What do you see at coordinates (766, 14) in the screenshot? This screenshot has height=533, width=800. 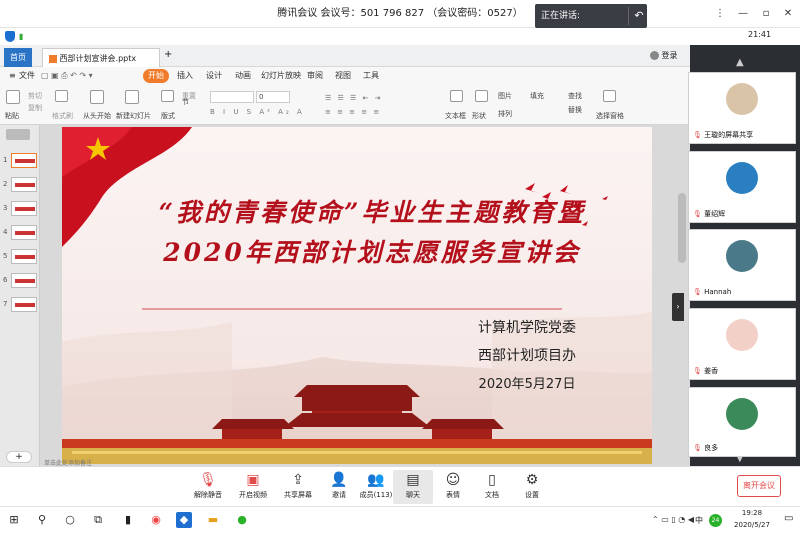 I see `maximize-icon: ▫` at bounding box center [766, 14].